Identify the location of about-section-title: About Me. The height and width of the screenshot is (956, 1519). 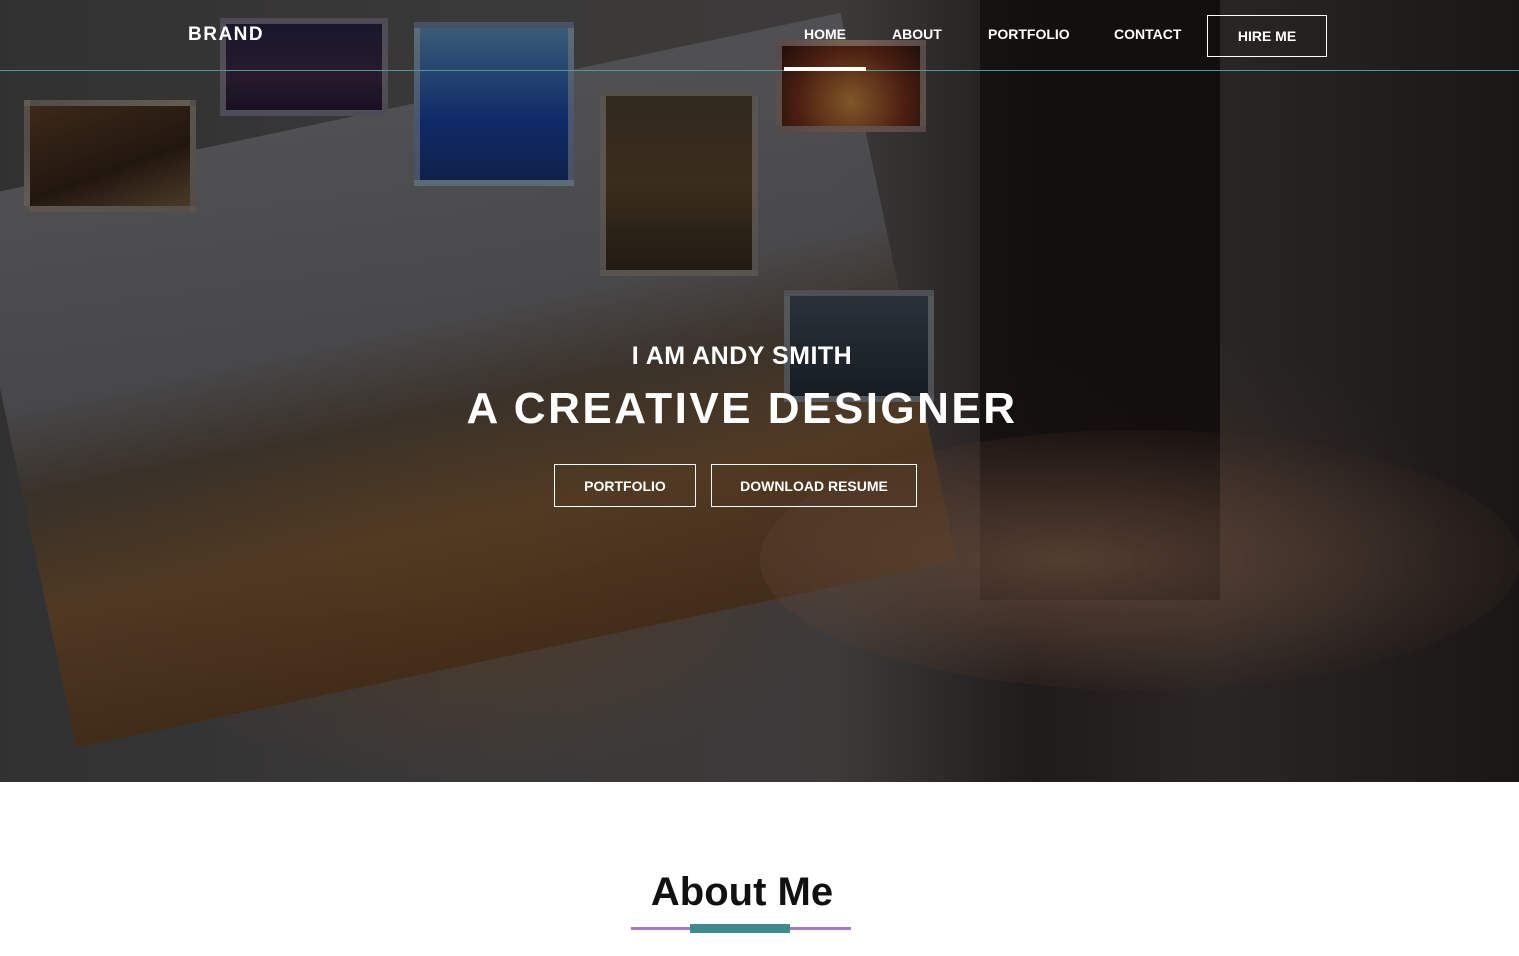
(742, 892).